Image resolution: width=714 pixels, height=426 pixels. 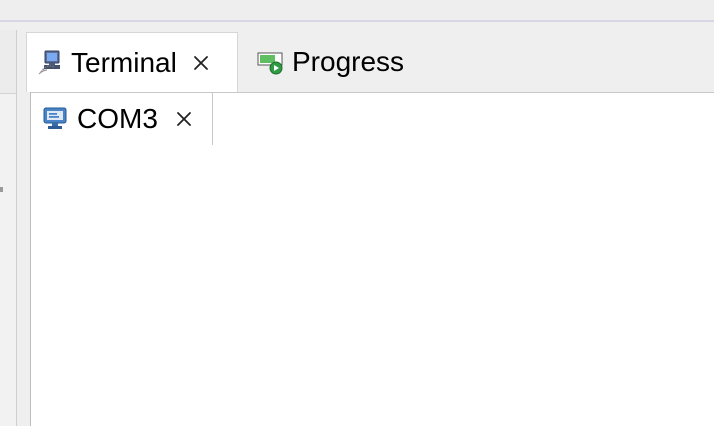 I want to click on tab-progress-label: Progress, so click(x=348, y=61).